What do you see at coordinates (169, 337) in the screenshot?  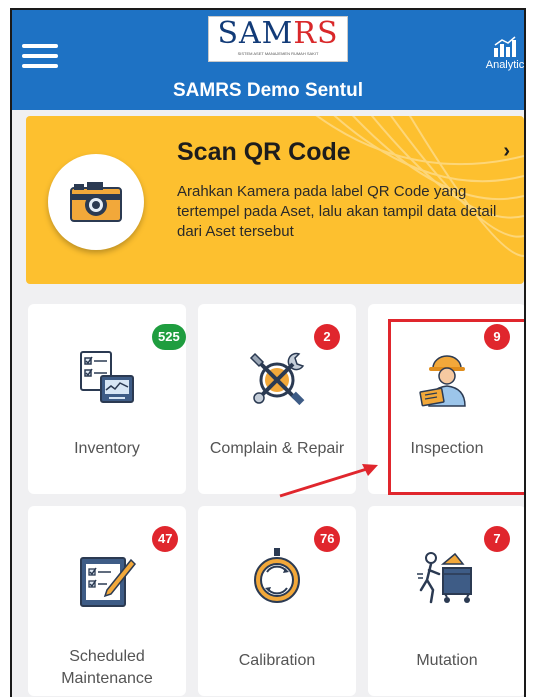 I see `inventory-count-badge: 525` at bounding box center [169, 337].